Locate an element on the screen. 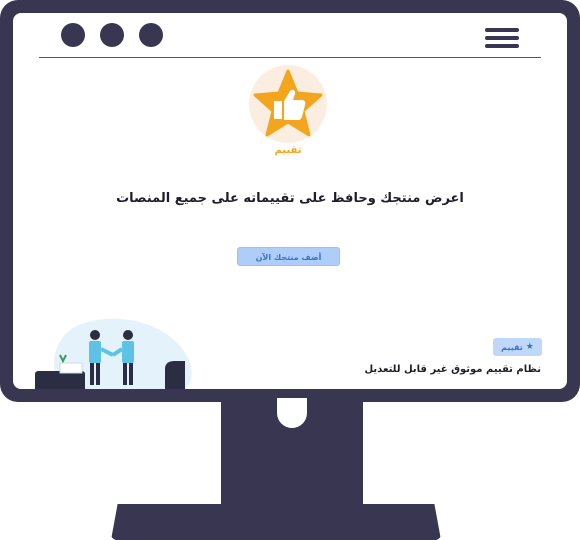  add-product-button: أضف منتجك الآن is located at coordinates (288, 256).